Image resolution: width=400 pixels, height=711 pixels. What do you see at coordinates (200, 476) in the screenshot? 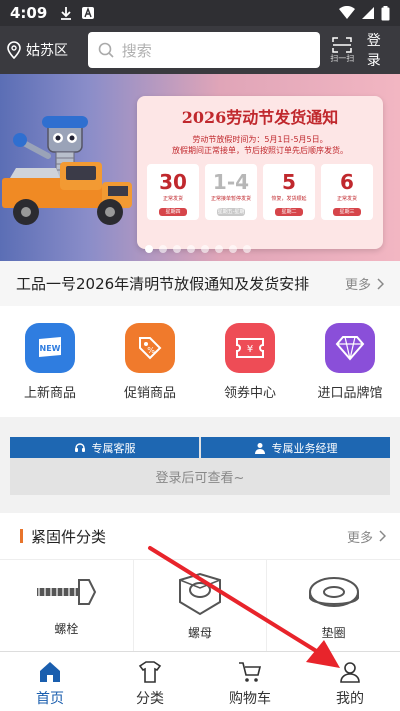
I see `login-to-view-message: 登录后可查看~` at bounding box center [200, 476].